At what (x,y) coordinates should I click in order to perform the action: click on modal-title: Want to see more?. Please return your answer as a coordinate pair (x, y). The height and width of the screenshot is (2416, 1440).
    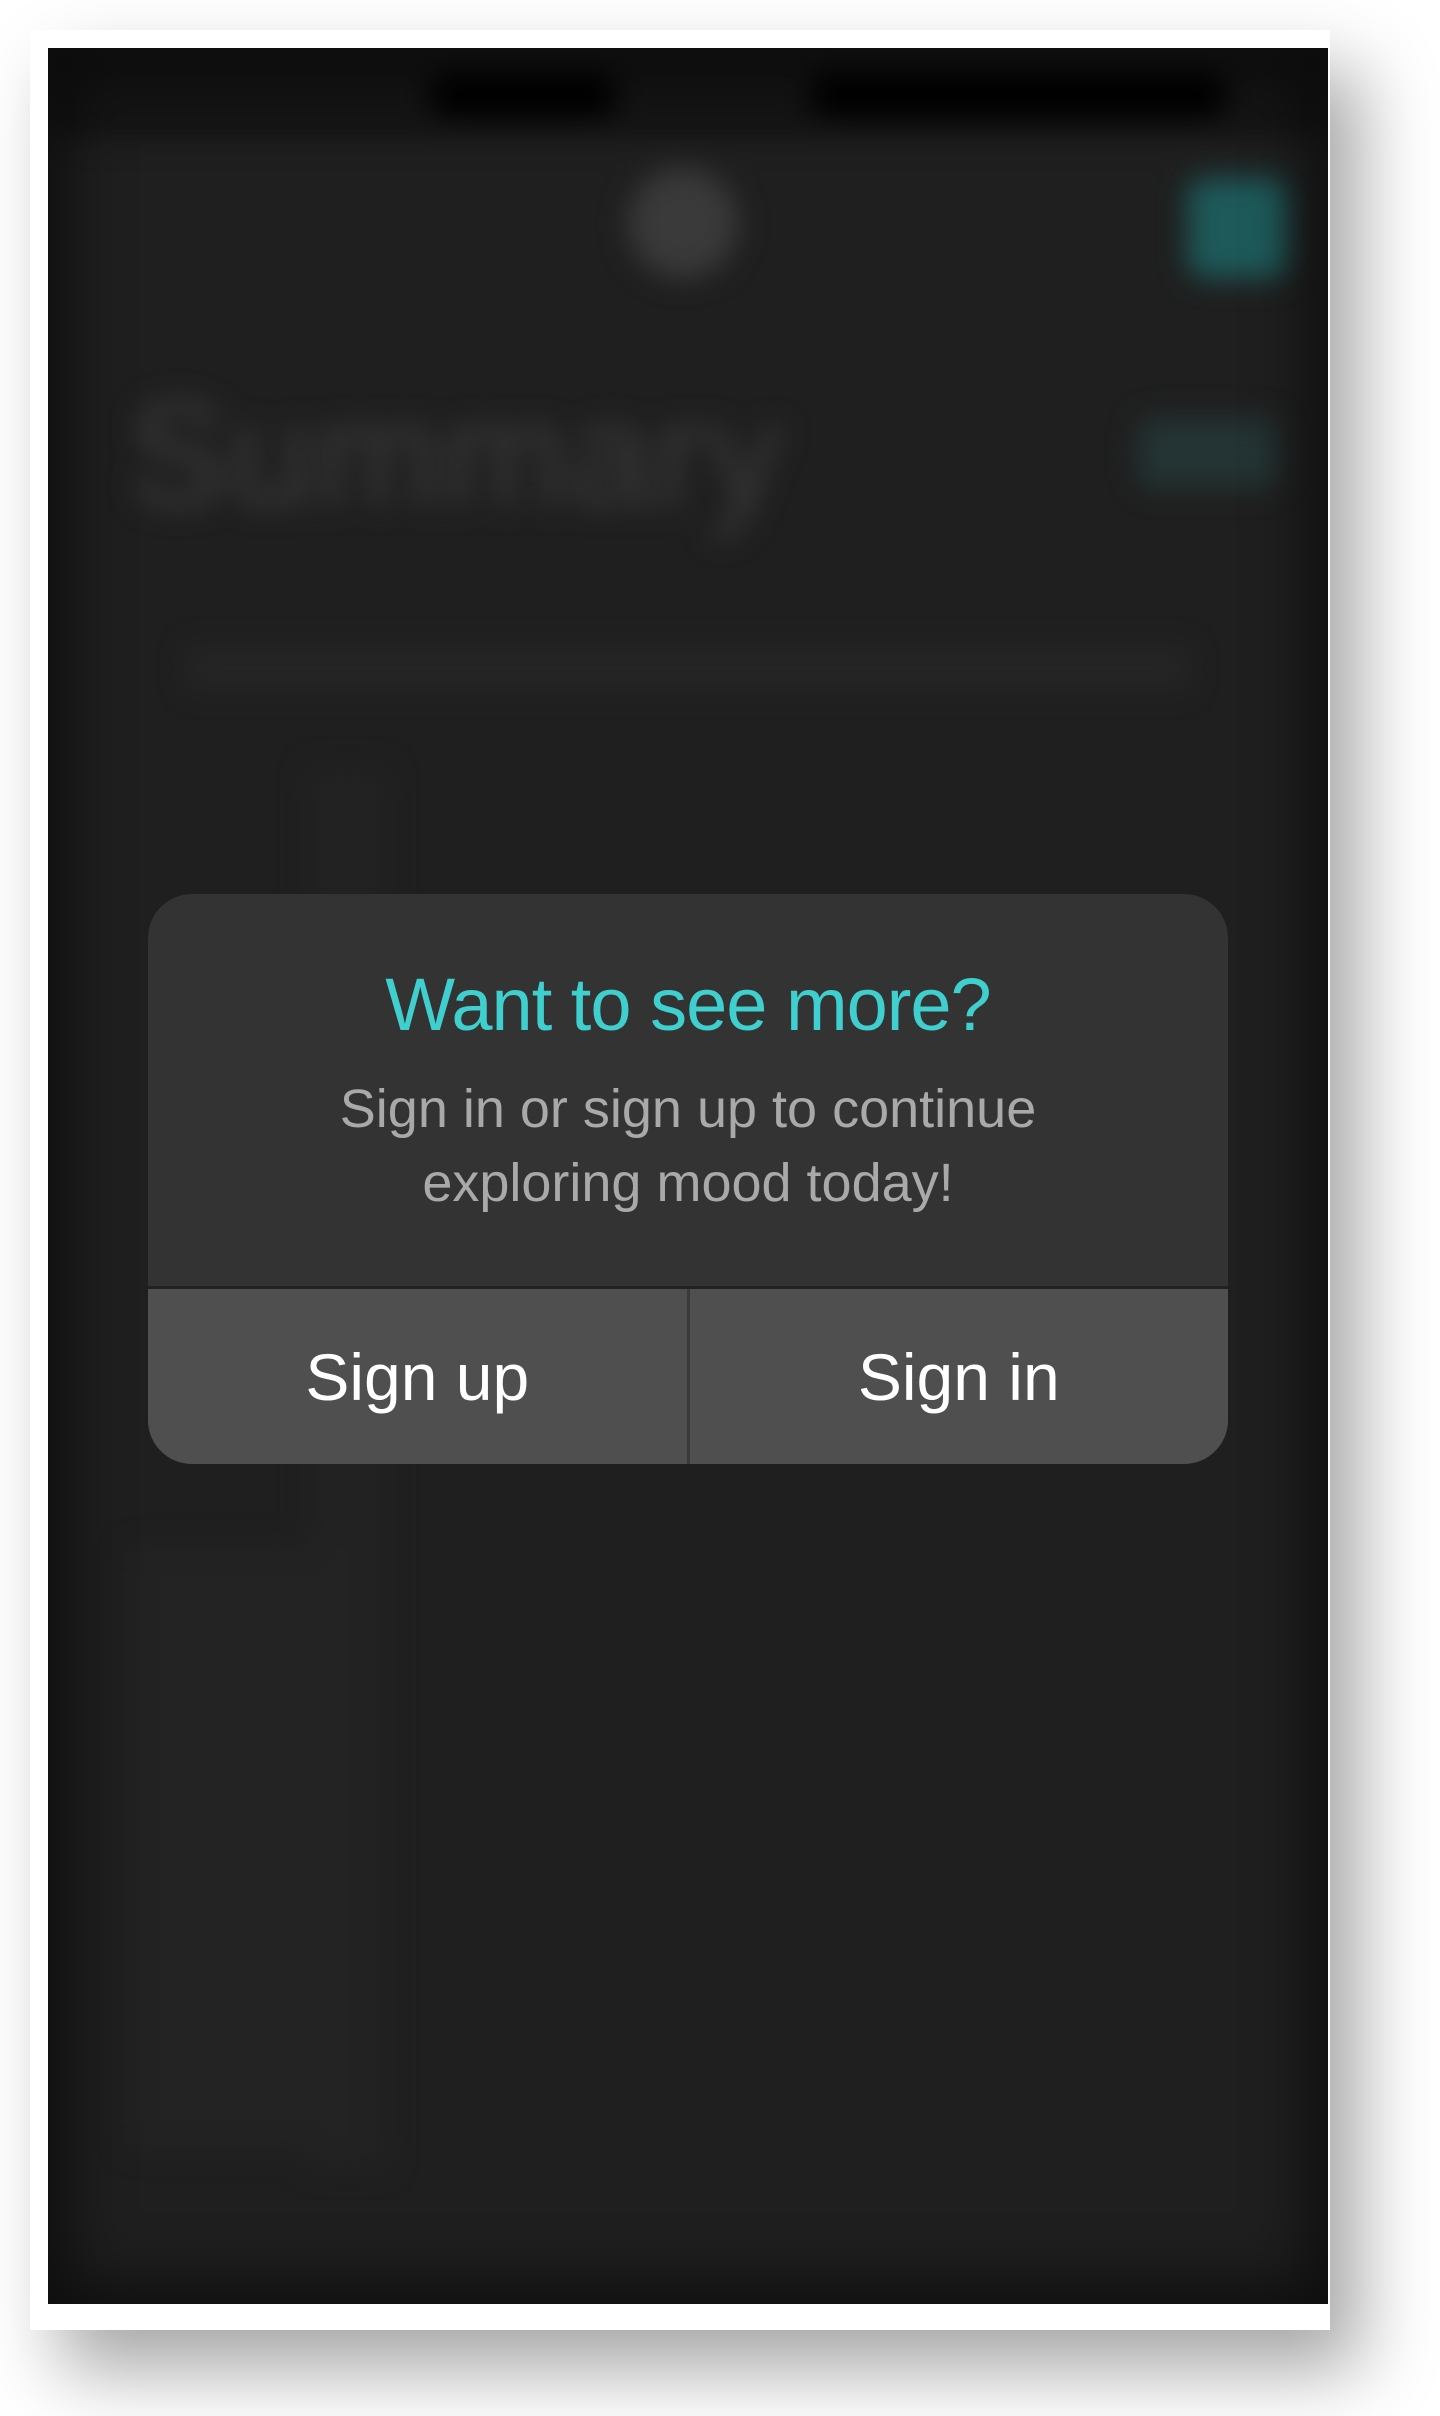
    Looking at the image, I should click on (688, 1004).